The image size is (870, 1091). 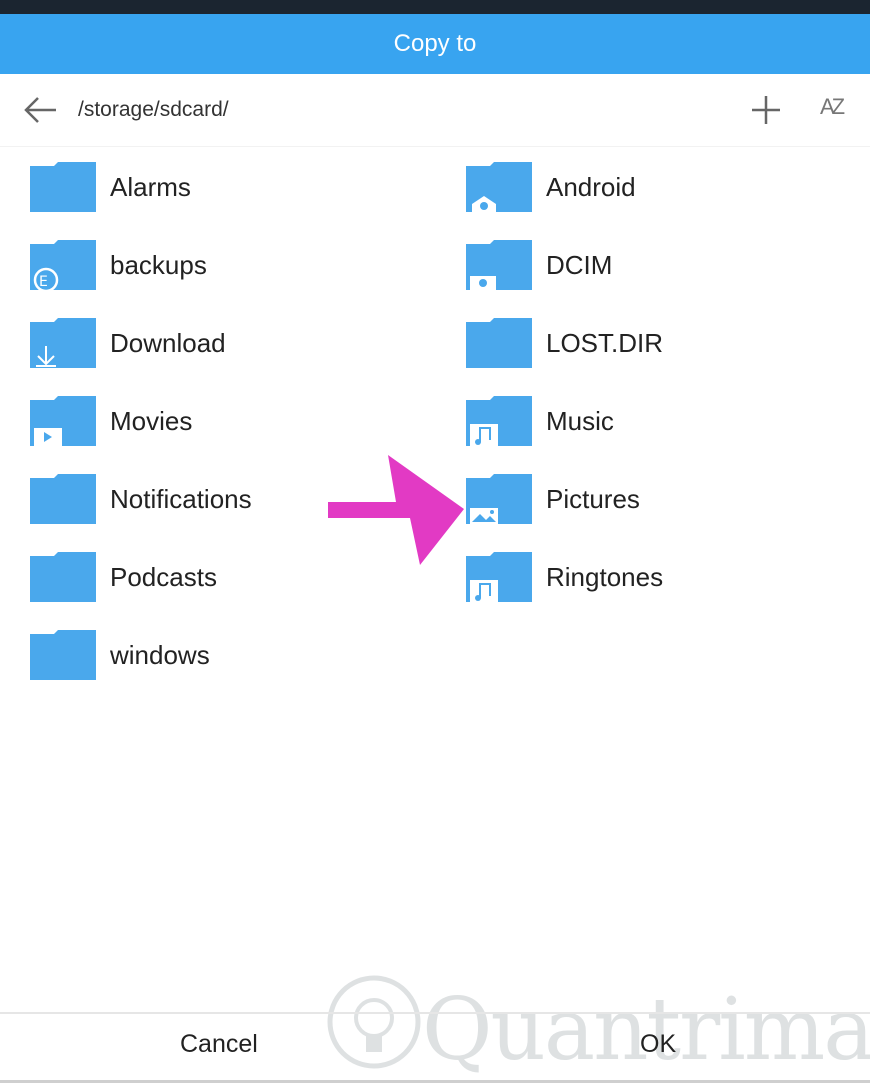 I want to click on back-button, so click(x=40, y=110).